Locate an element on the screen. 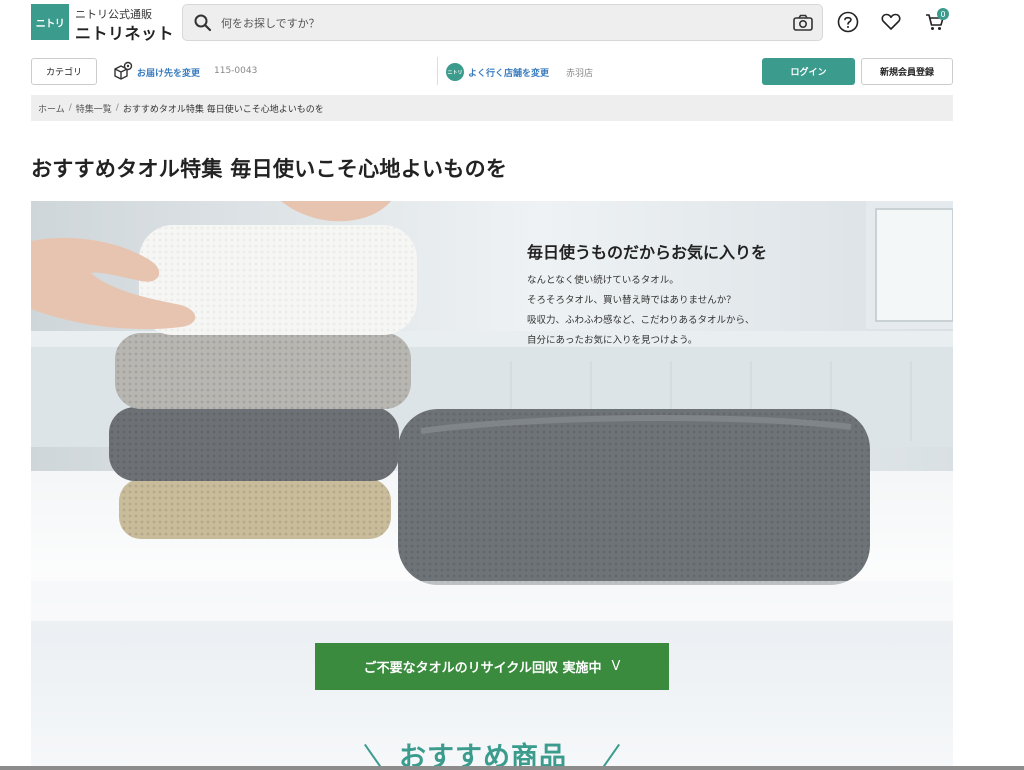 This screenshot has height=770, width=1024. breadcrumb-features: 特集一覧 is located at coordinates (94, 108).